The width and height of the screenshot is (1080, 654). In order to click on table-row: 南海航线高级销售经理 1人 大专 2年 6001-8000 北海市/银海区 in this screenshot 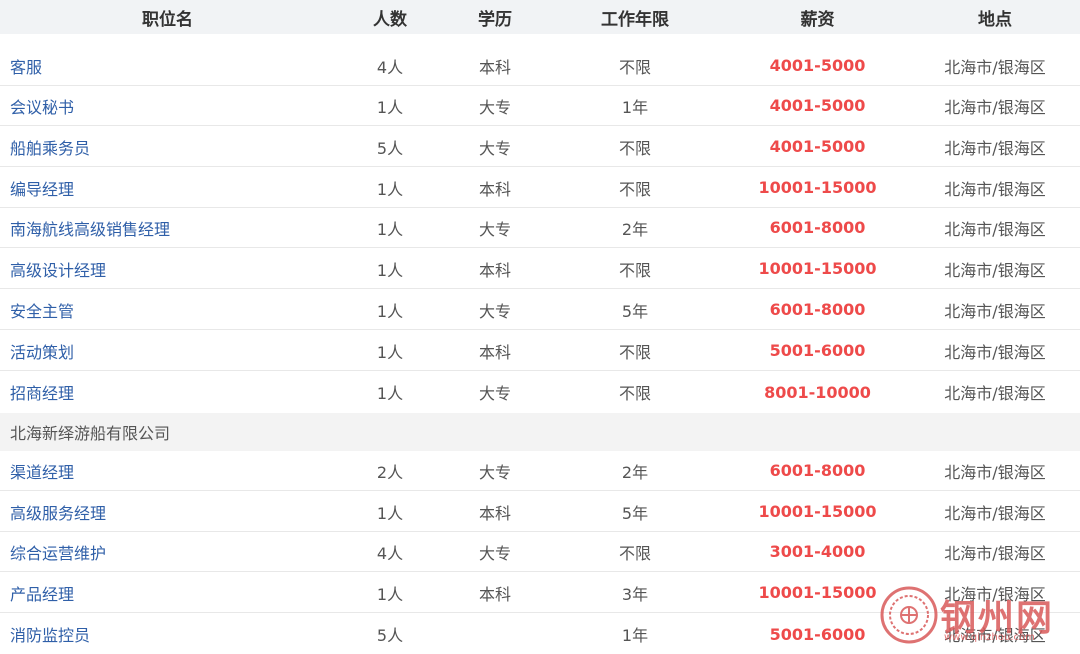, I will do `click(540, 228)`.